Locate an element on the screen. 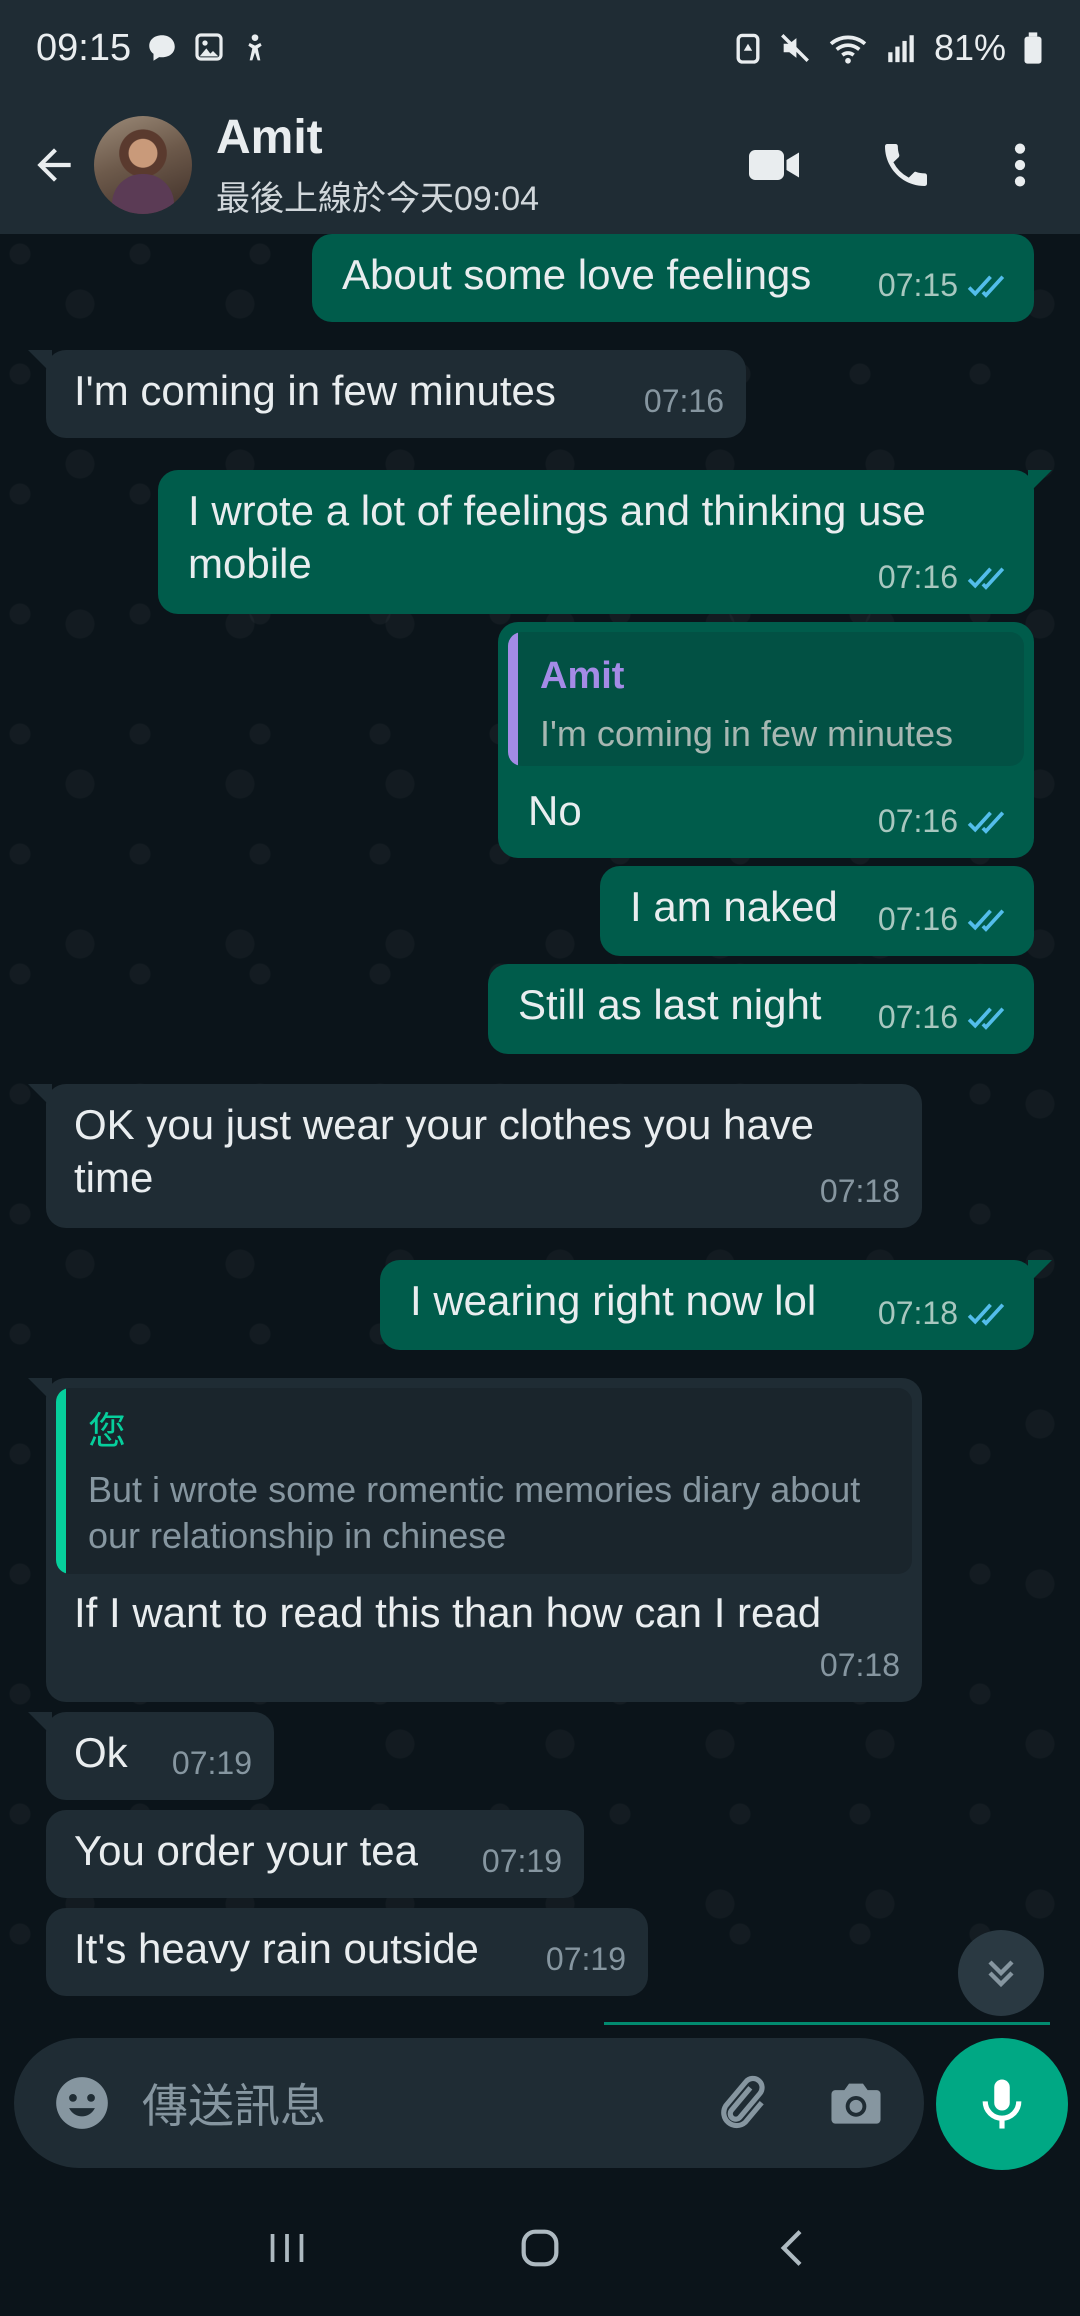  message-incoming: It's heavy rain outside 07:19 is located at coordinates (347, 1952).